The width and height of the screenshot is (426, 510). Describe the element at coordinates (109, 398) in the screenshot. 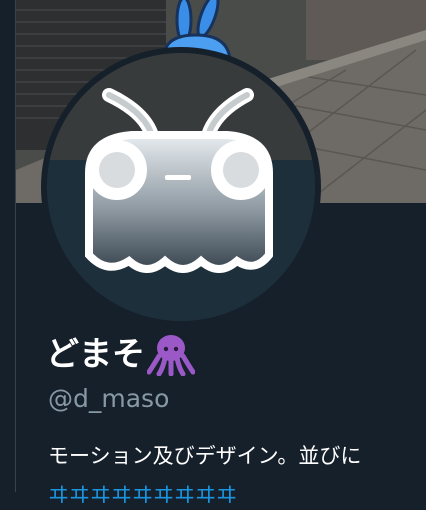

I see `user-handle: @d_maso` at that location.